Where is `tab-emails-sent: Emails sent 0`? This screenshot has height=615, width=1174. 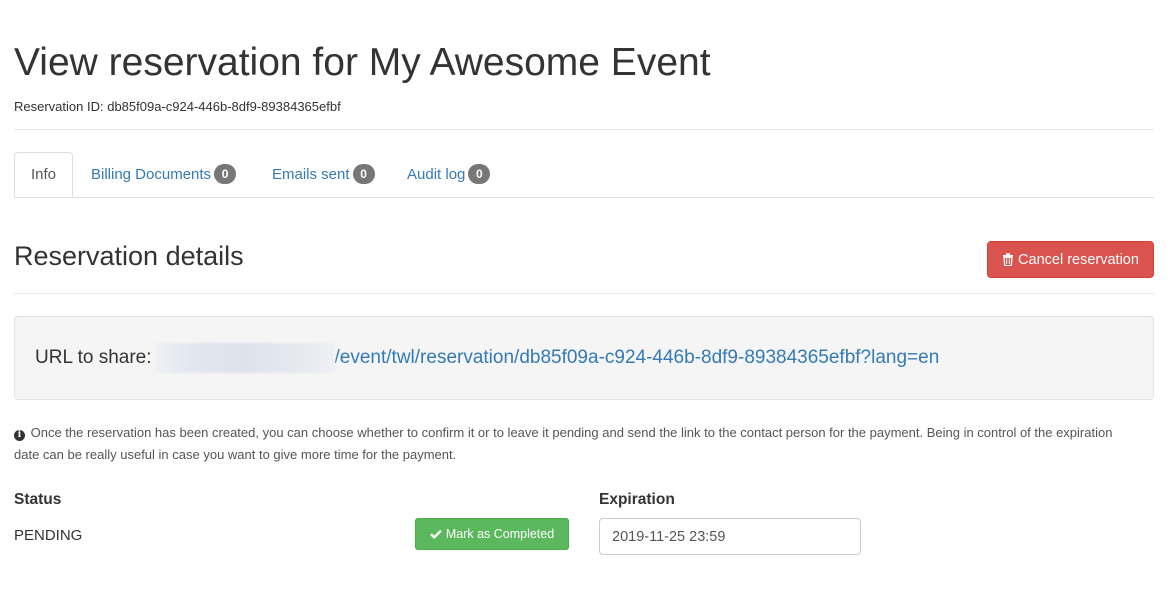
tab-emails-sent: Emails sent 0 is located at coordinates (323, 174).